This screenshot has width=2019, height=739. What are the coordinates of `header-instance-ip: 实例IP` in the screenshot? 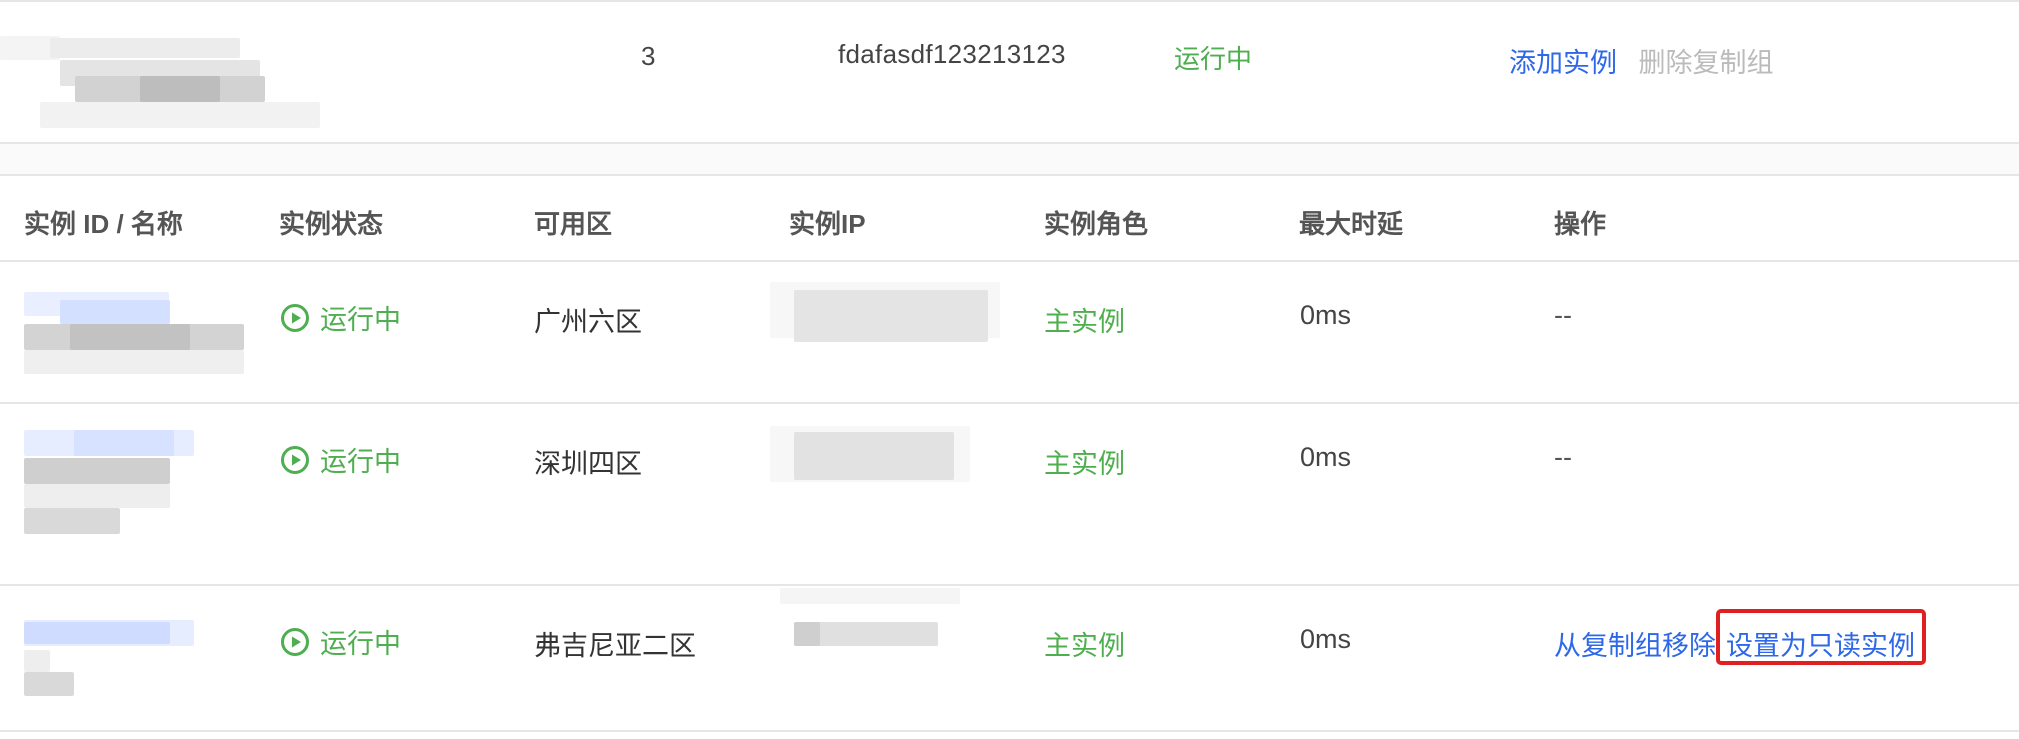 It's located at (827, 222).